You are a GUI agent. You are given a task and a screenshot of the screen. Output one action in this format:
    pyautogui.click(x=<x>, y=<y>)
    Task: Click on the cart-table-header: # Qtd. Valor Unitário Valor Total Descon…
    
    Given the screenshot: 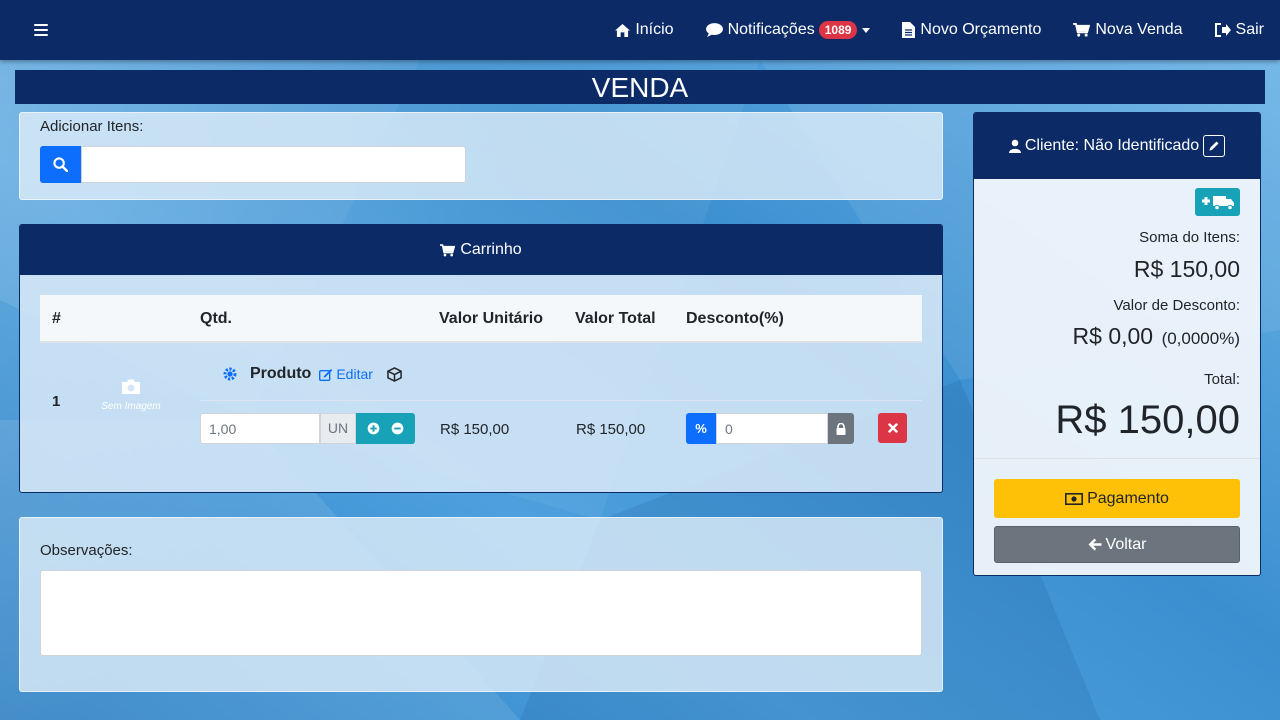 What is the action you would take?
    pyautogui.click(x=481, y=319)
    